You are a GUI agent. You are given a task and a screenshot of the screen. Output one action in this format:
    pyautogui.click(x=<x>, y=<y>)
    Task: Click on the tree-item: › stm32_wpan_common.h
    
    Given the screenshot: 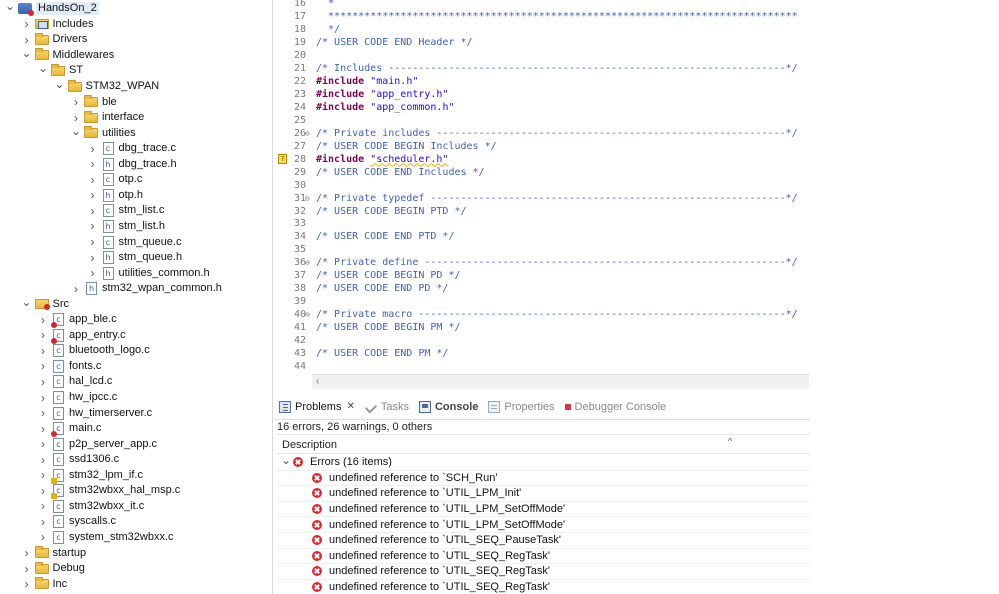 What is the action you would take?
    pyautogui.click(x=111, y=289)
    